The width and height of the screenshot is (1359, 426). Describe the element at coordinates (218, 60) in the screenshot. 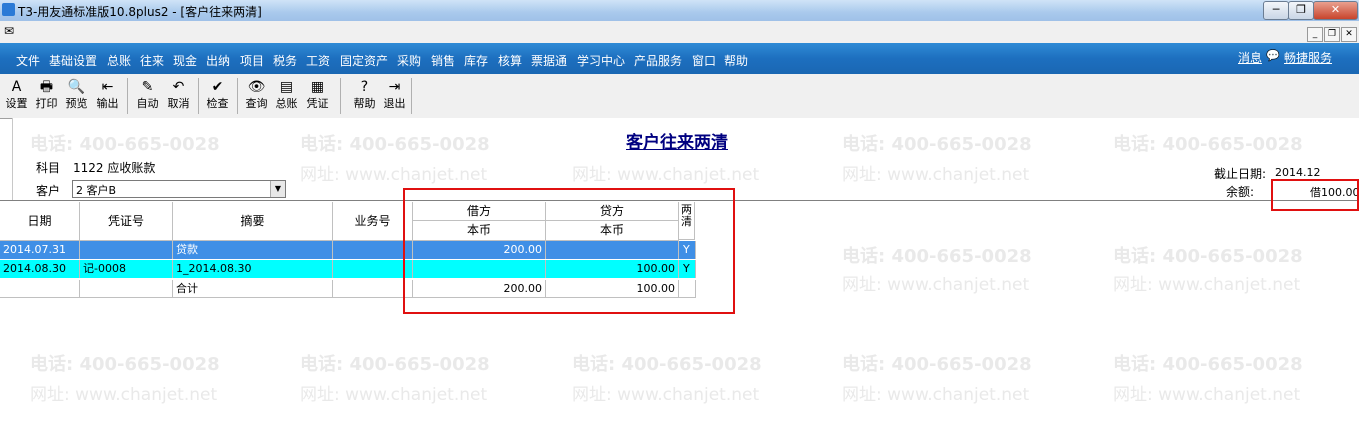

I see `menu-cashier: 出纳` at that location.